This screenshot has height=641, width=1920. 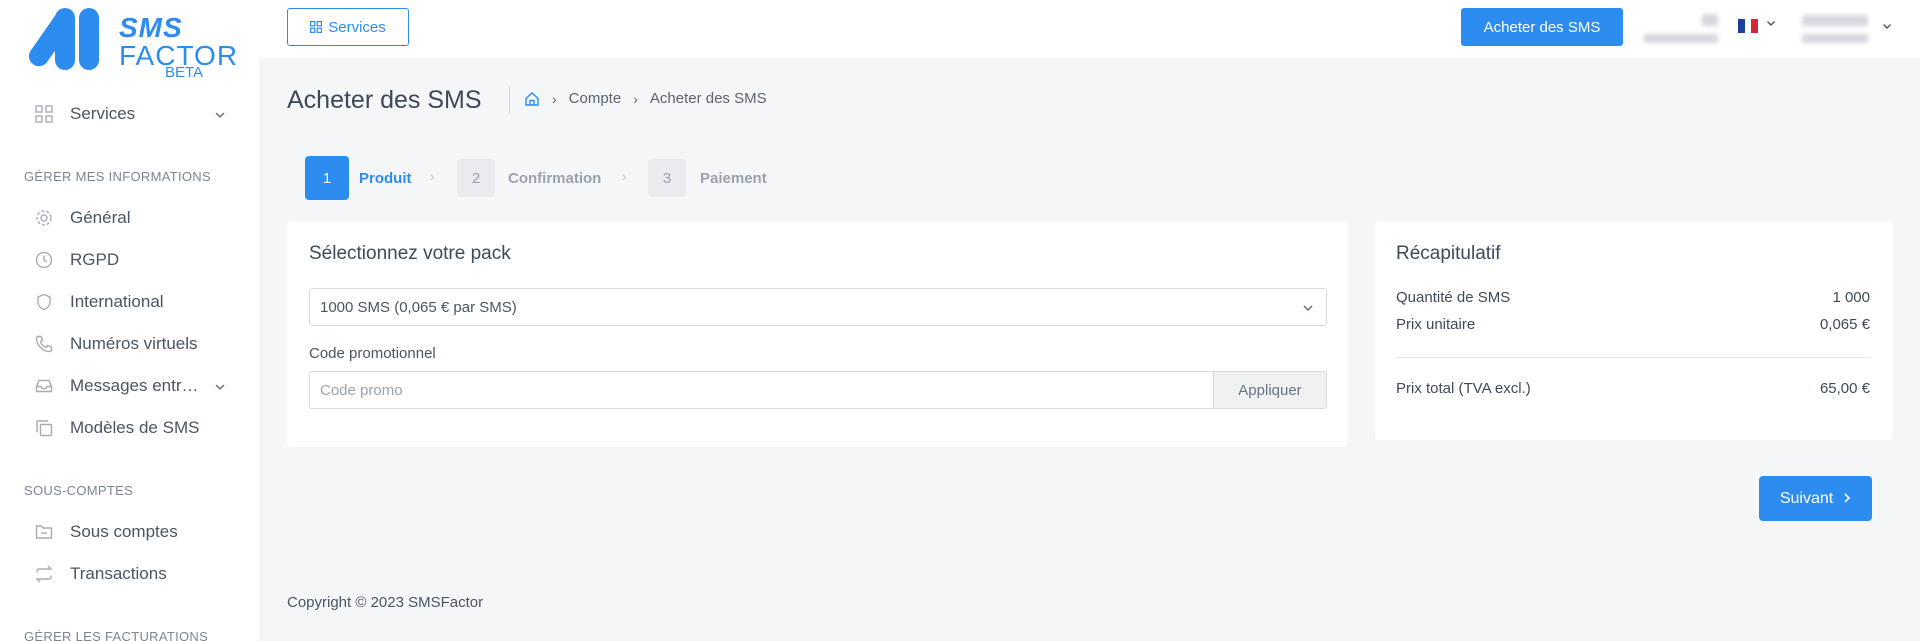 What do you see at coordinates (1463, 388) in the screenshot?
I see `total-label: Prix total (TVA excl.)` at bounding box center [1463, 388].